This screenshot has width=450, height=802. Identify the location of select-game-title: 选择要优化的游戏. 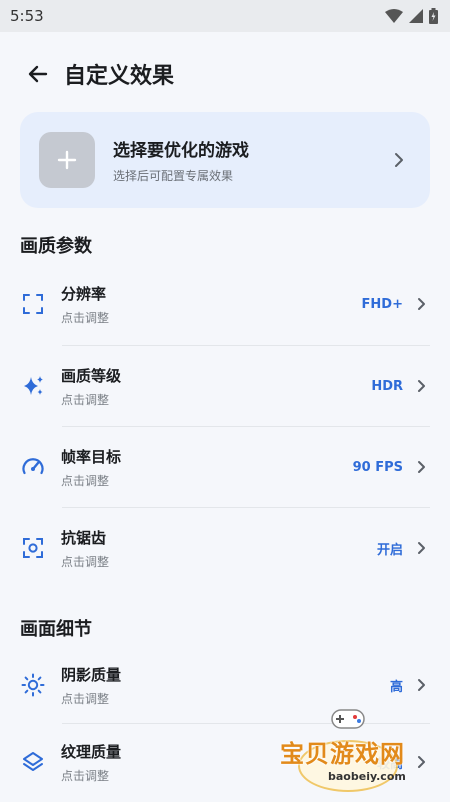
(181, 151).